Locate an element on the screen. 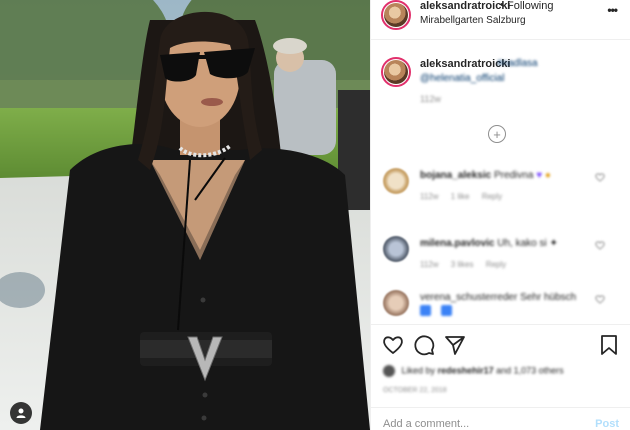 This screenshot has width=630, height=430. comment-username: verena_schusterreder is located at coordinates (468, 297).